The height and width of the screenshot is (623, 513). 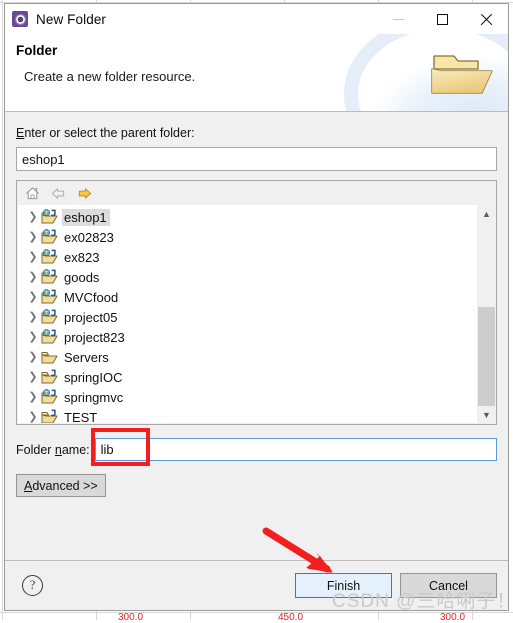 What do you see at coordinates (82, 257) in the screenshot?
I see `tree-item-label: ex823` at bounding box center [82, 257].